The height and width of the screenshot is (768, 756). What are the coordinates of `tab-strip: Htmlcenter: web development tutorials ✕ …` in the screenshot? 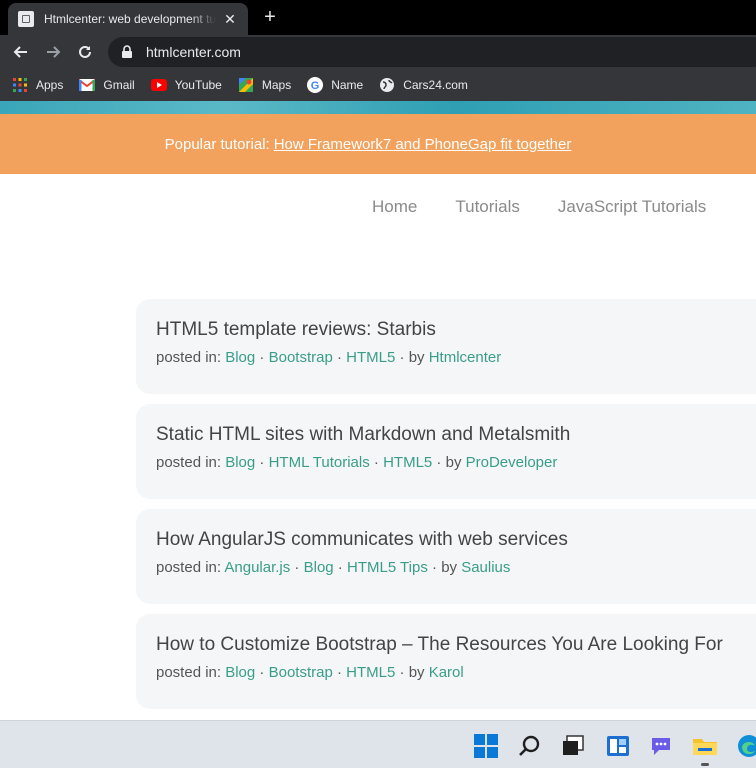 It's located at (378, 17).